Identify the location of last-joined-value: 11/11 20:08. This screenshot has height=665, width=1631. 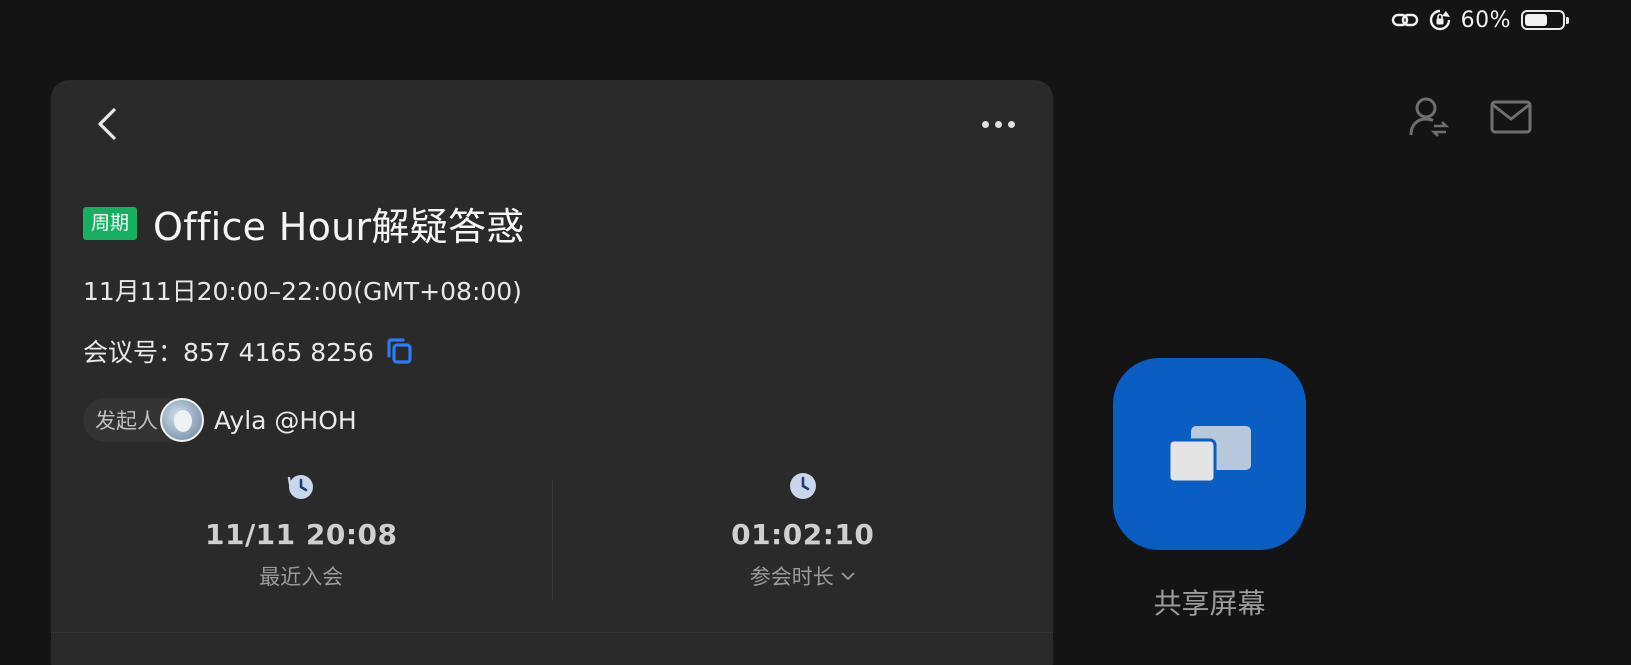
(301, 534).